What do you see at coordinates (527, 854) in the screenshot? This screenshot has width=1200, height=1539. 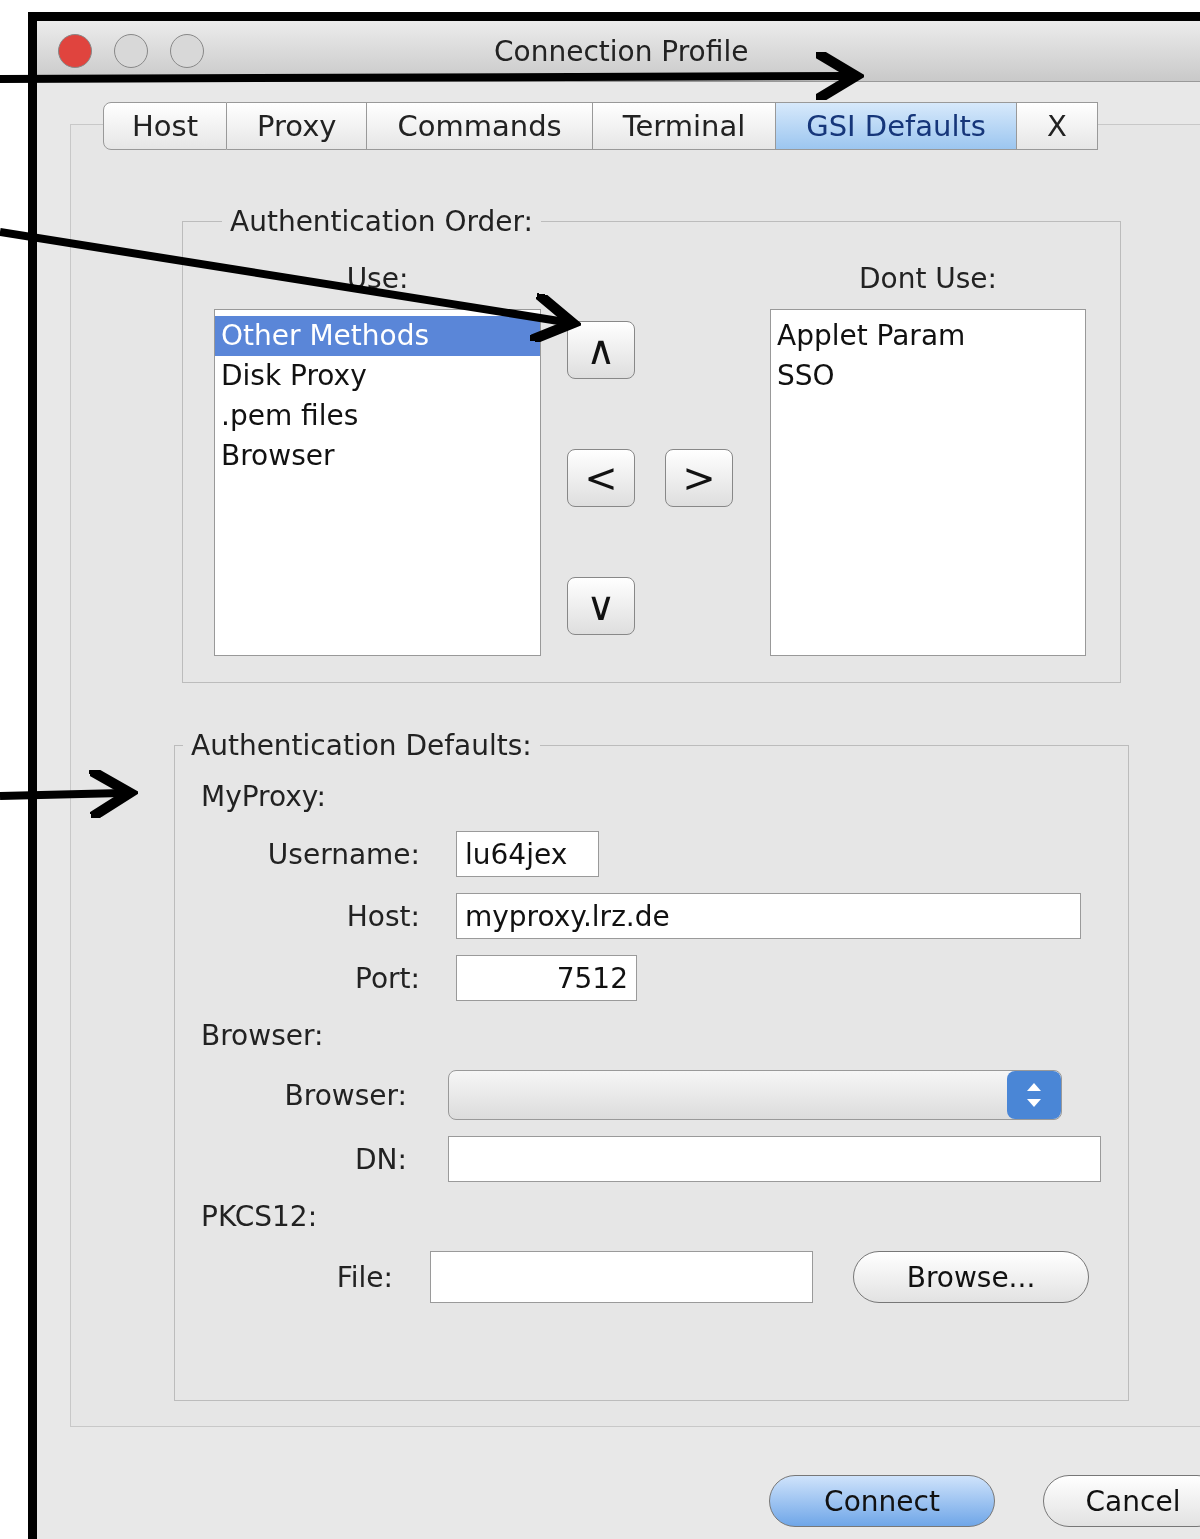 I see `input-field: lu64jex` at bounding box center [527, 854].